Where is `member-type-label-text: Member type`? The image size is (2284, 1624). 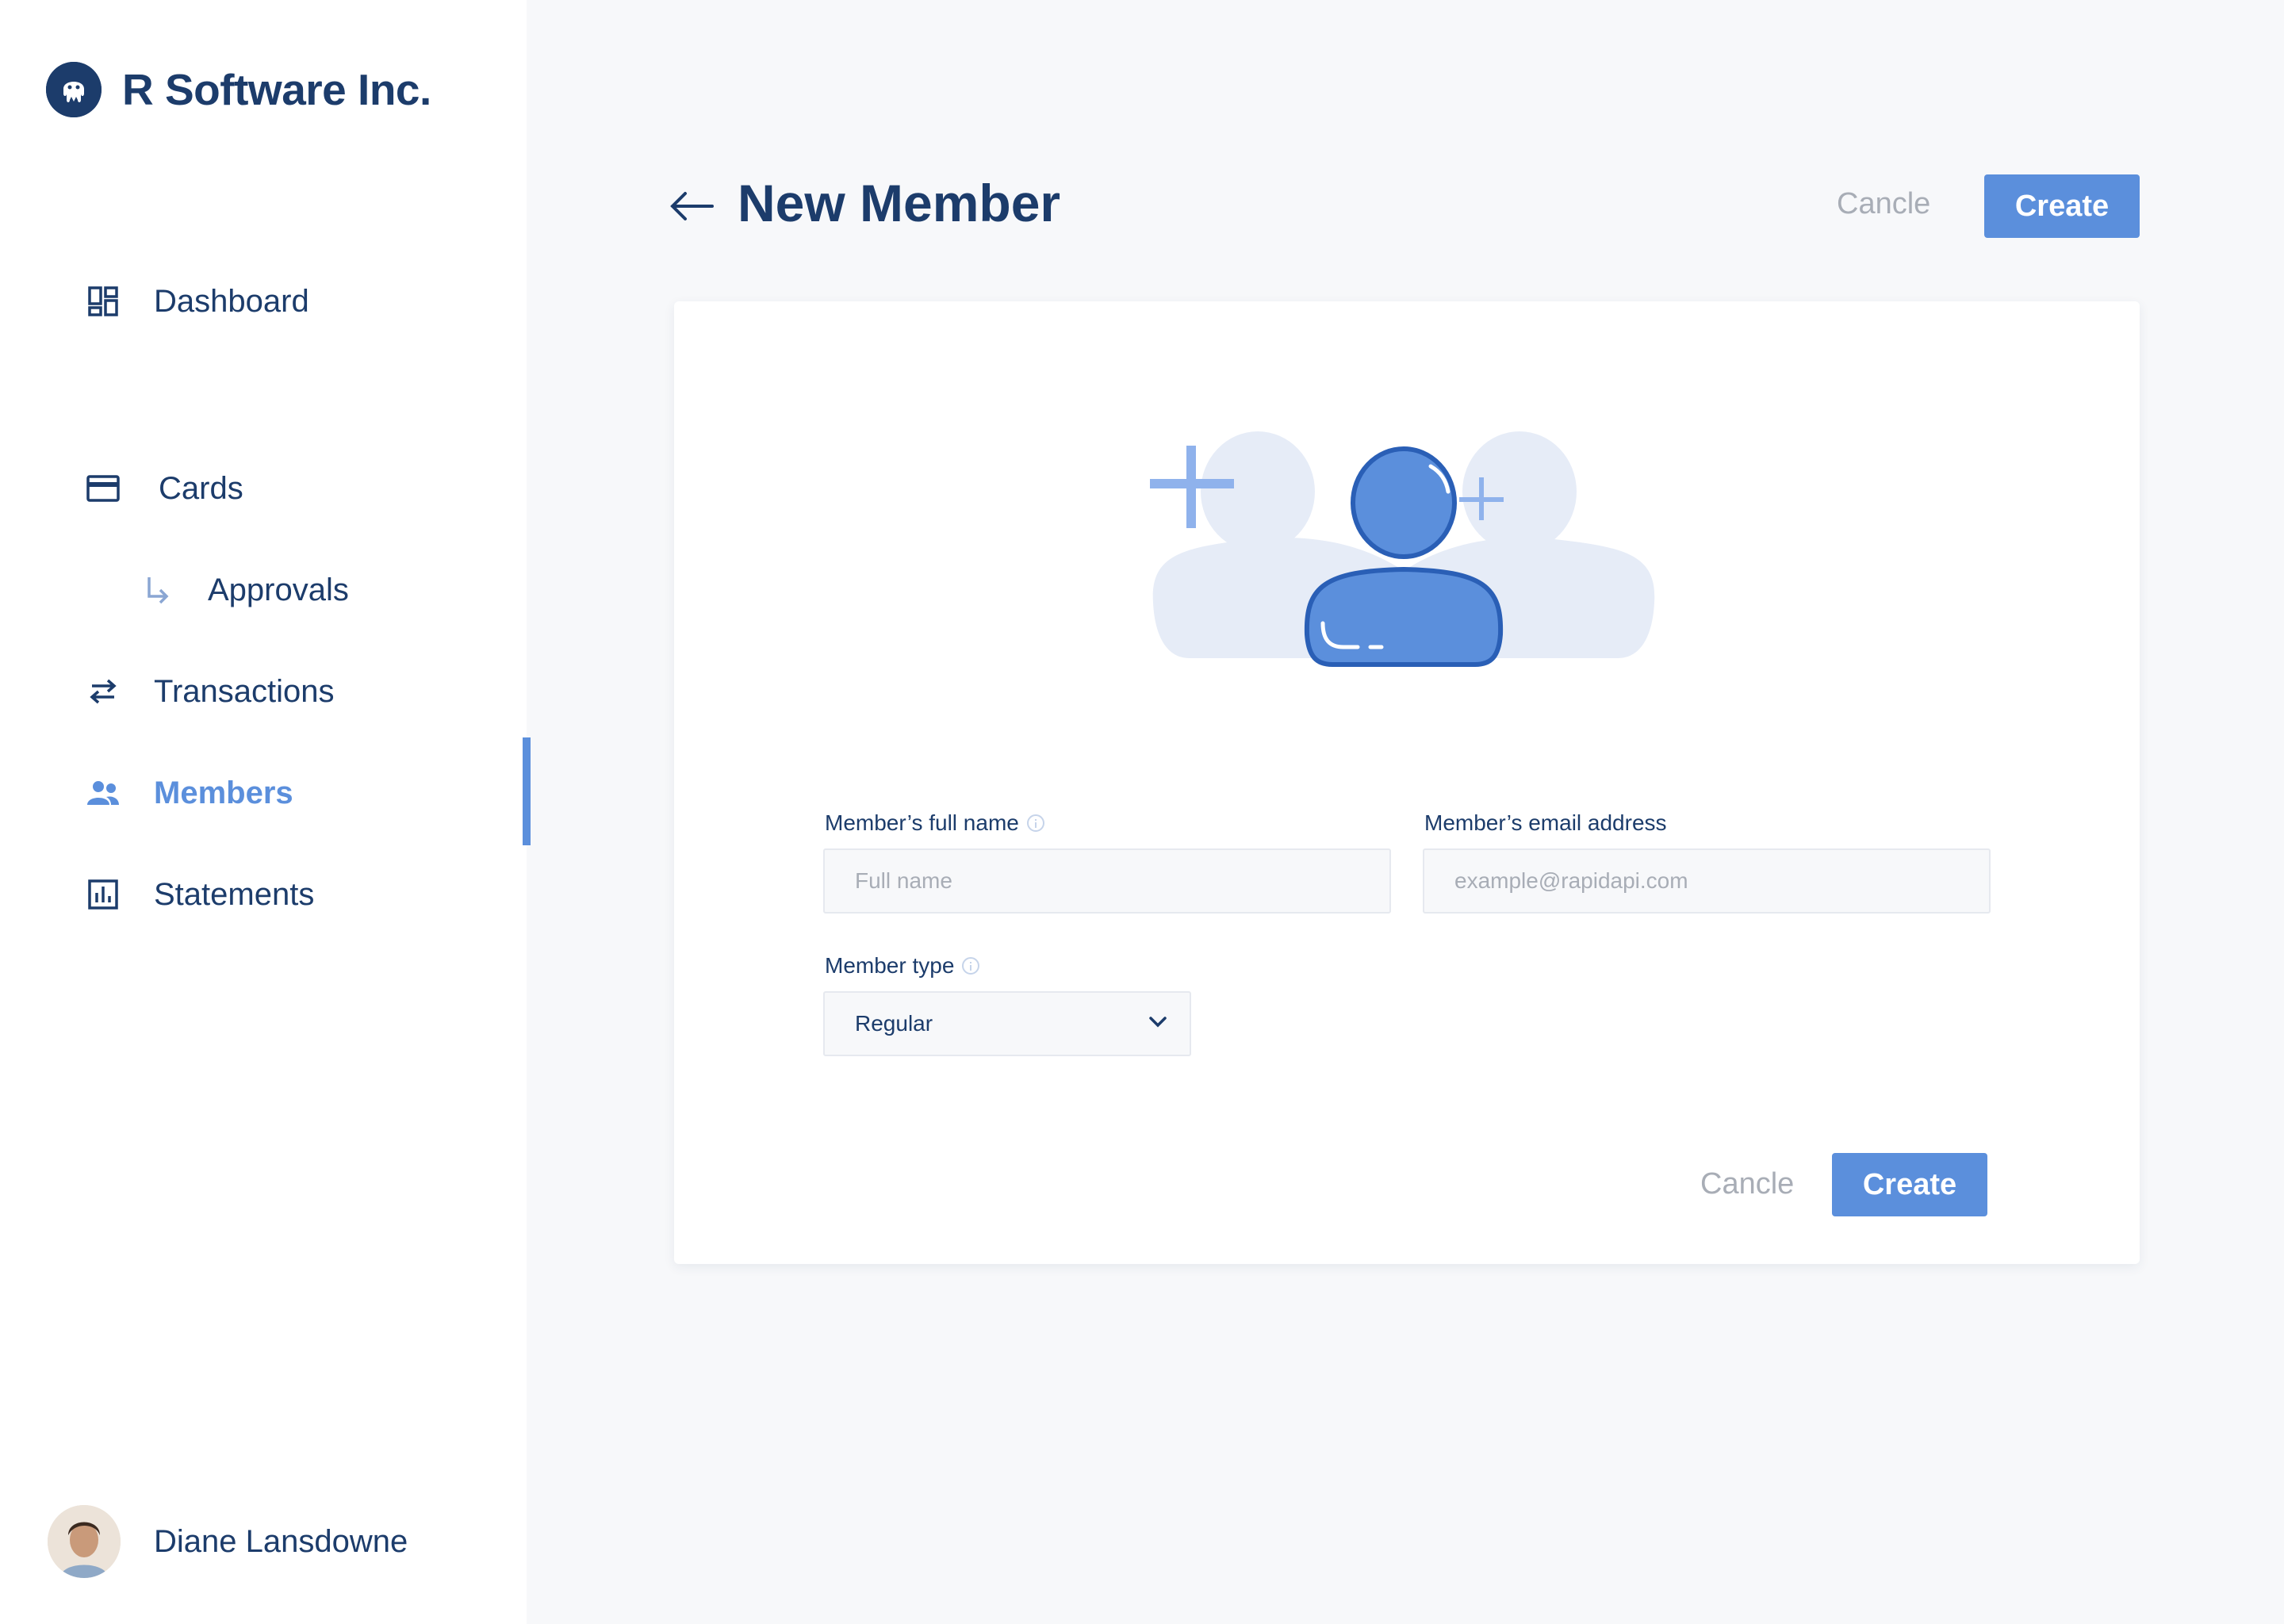
member-type-label-text: Member type is located at coordinates (890, 965).